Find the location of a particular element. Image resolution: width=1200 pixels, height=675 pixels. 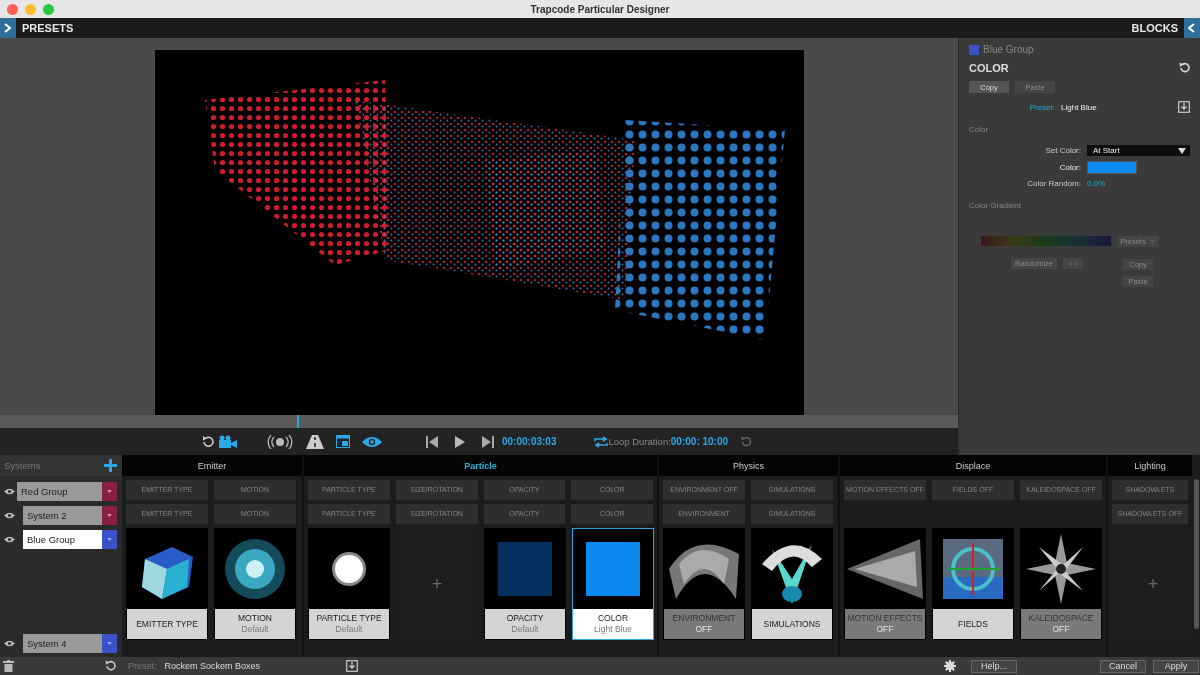

block-card: ENVIRONMENT OFF is located at coordinates (704, 584).